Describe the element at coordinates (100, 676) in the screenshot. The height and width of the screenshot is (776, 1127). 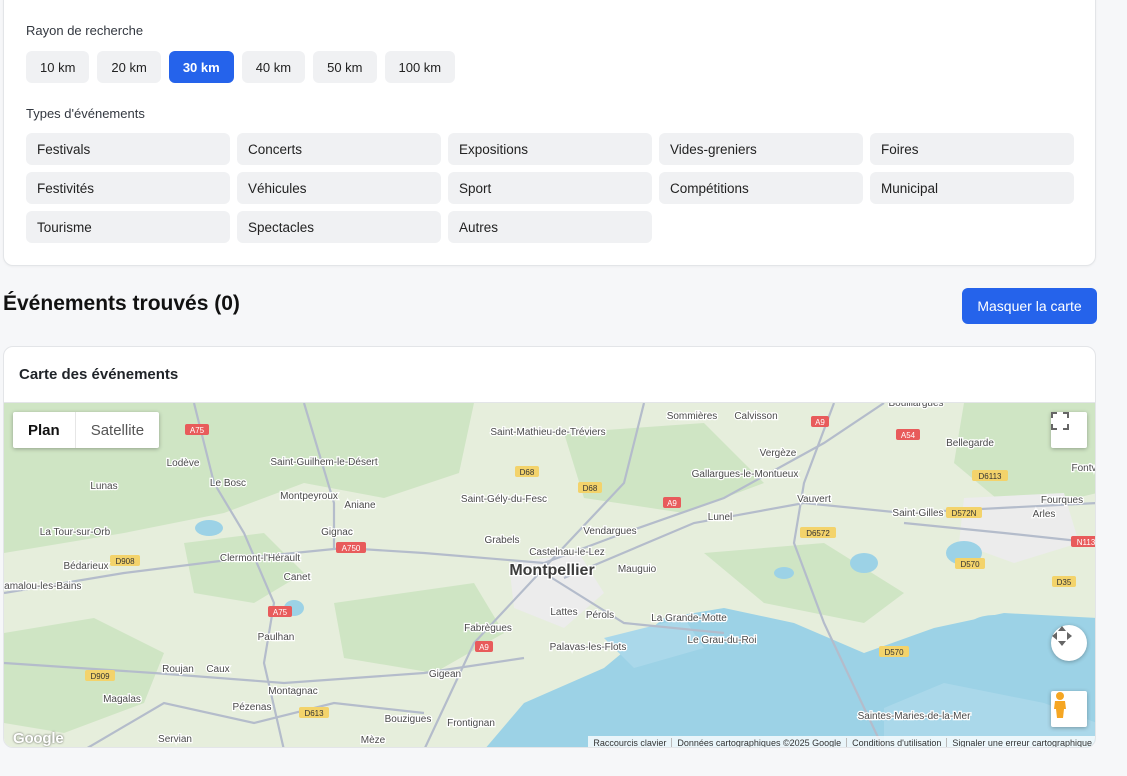
I see `road-shield-label: D909` at that location.